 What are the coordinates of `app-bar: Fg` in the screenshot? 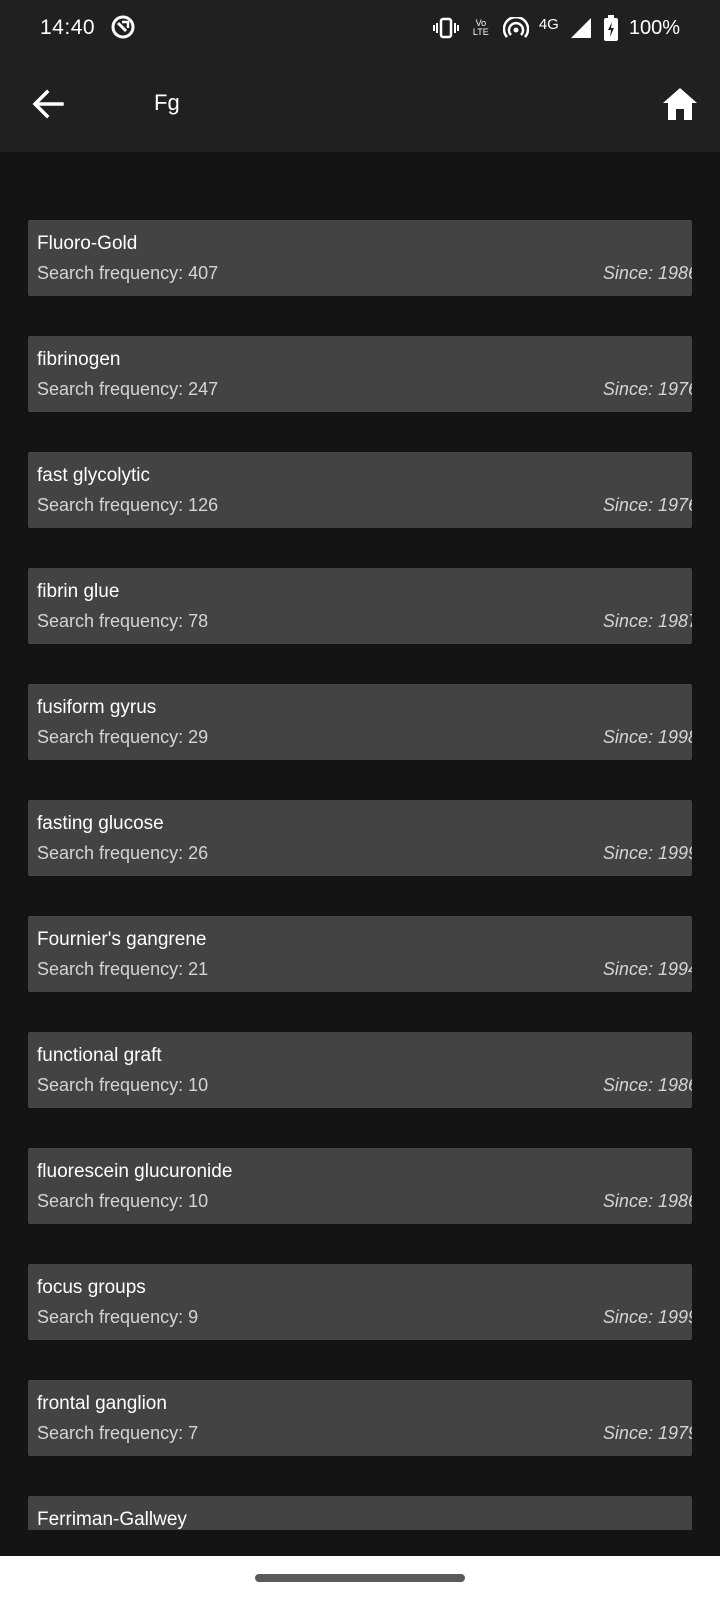 It's located at (360, 104).